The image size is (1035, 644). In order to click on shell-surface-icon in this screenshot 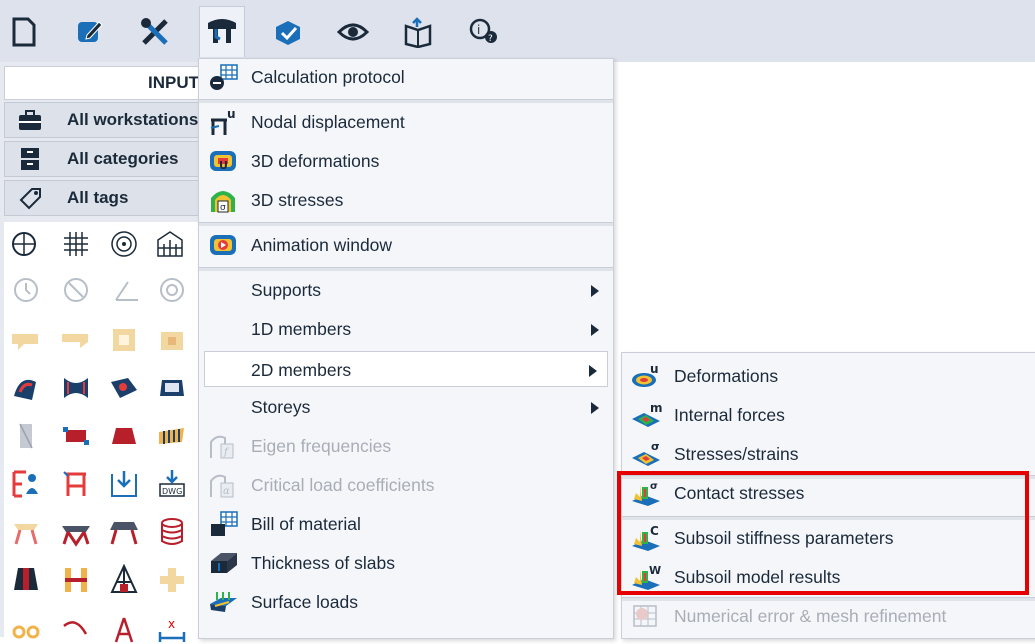, I will do `click(76, 388)`.